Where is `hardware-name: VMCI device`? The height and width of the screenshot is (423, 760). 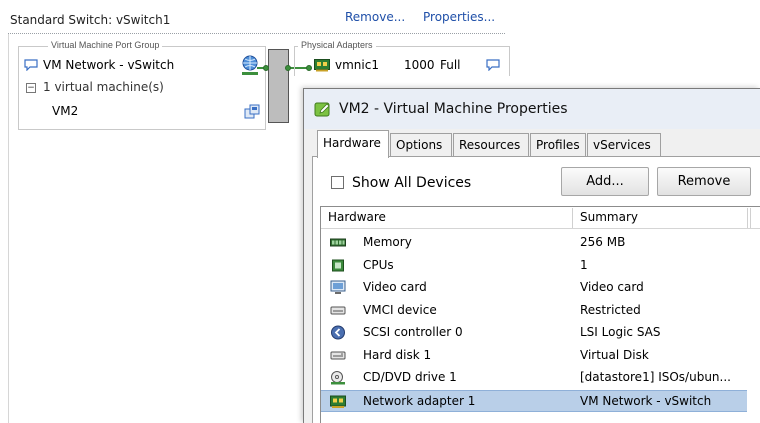
hardware-name: VMCI device is located at coordinates (400, 310).